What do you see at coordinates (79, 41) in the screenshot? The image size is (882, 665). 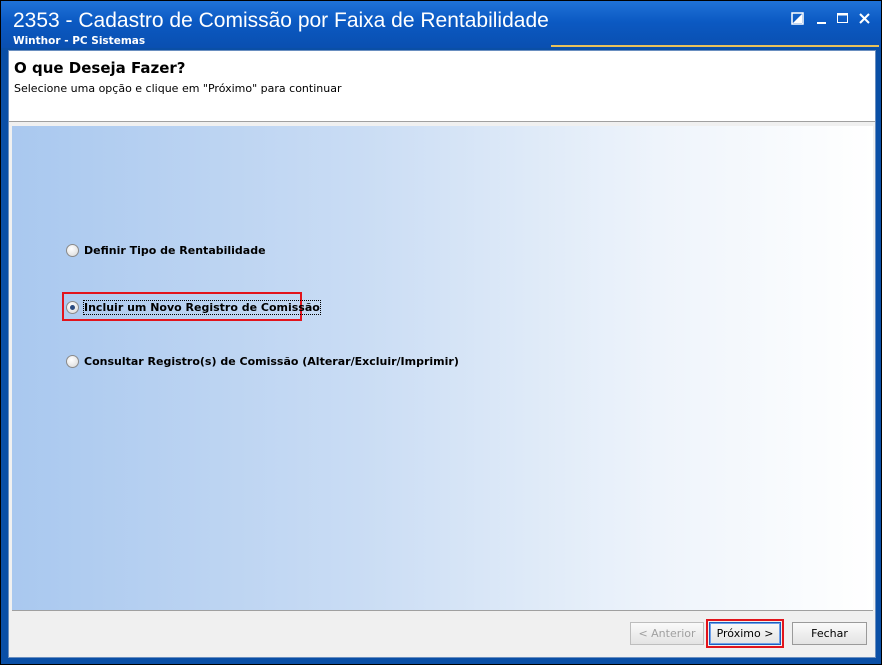 I see `window-subtitle: Winthor - PC Sistemas` at bounding box center [79, 41].